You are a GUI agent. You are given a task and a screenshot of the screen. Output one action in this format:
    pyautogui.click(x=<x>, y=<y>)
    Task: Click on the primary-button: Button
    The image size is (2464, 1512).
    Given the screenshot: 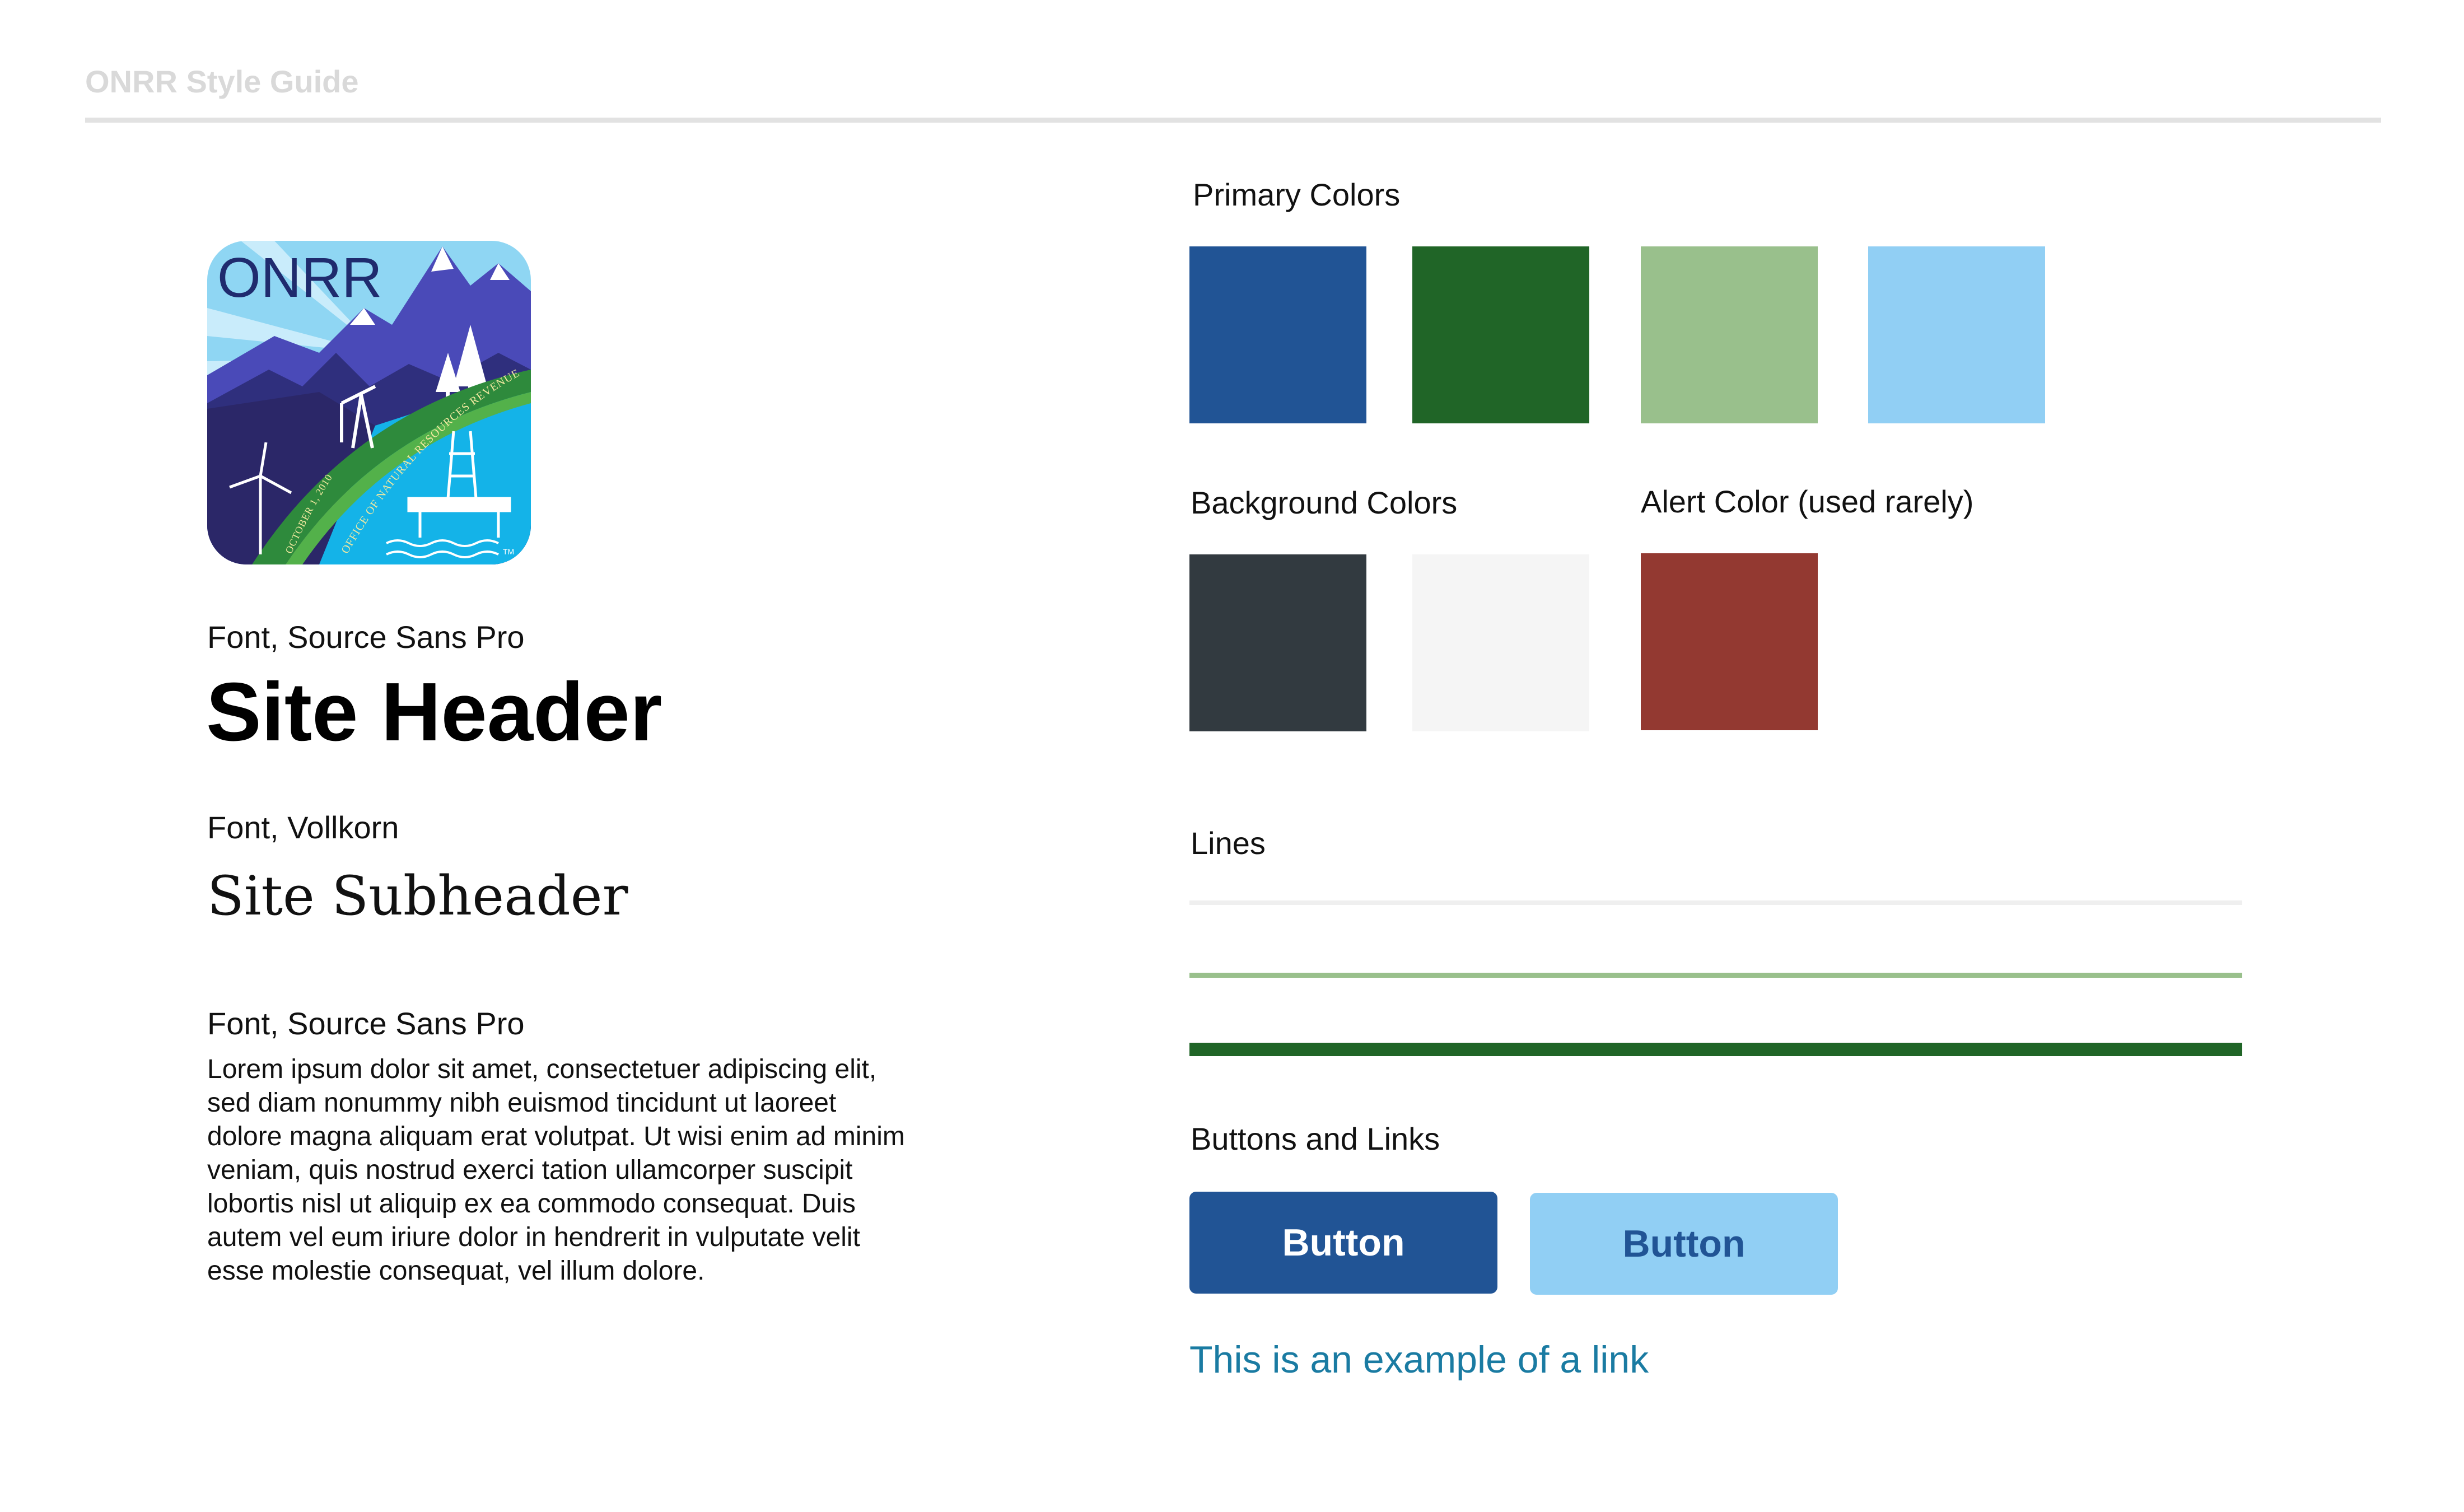 What is the action you would take?
    pyautogui.click(x=1343, y=1243)
    